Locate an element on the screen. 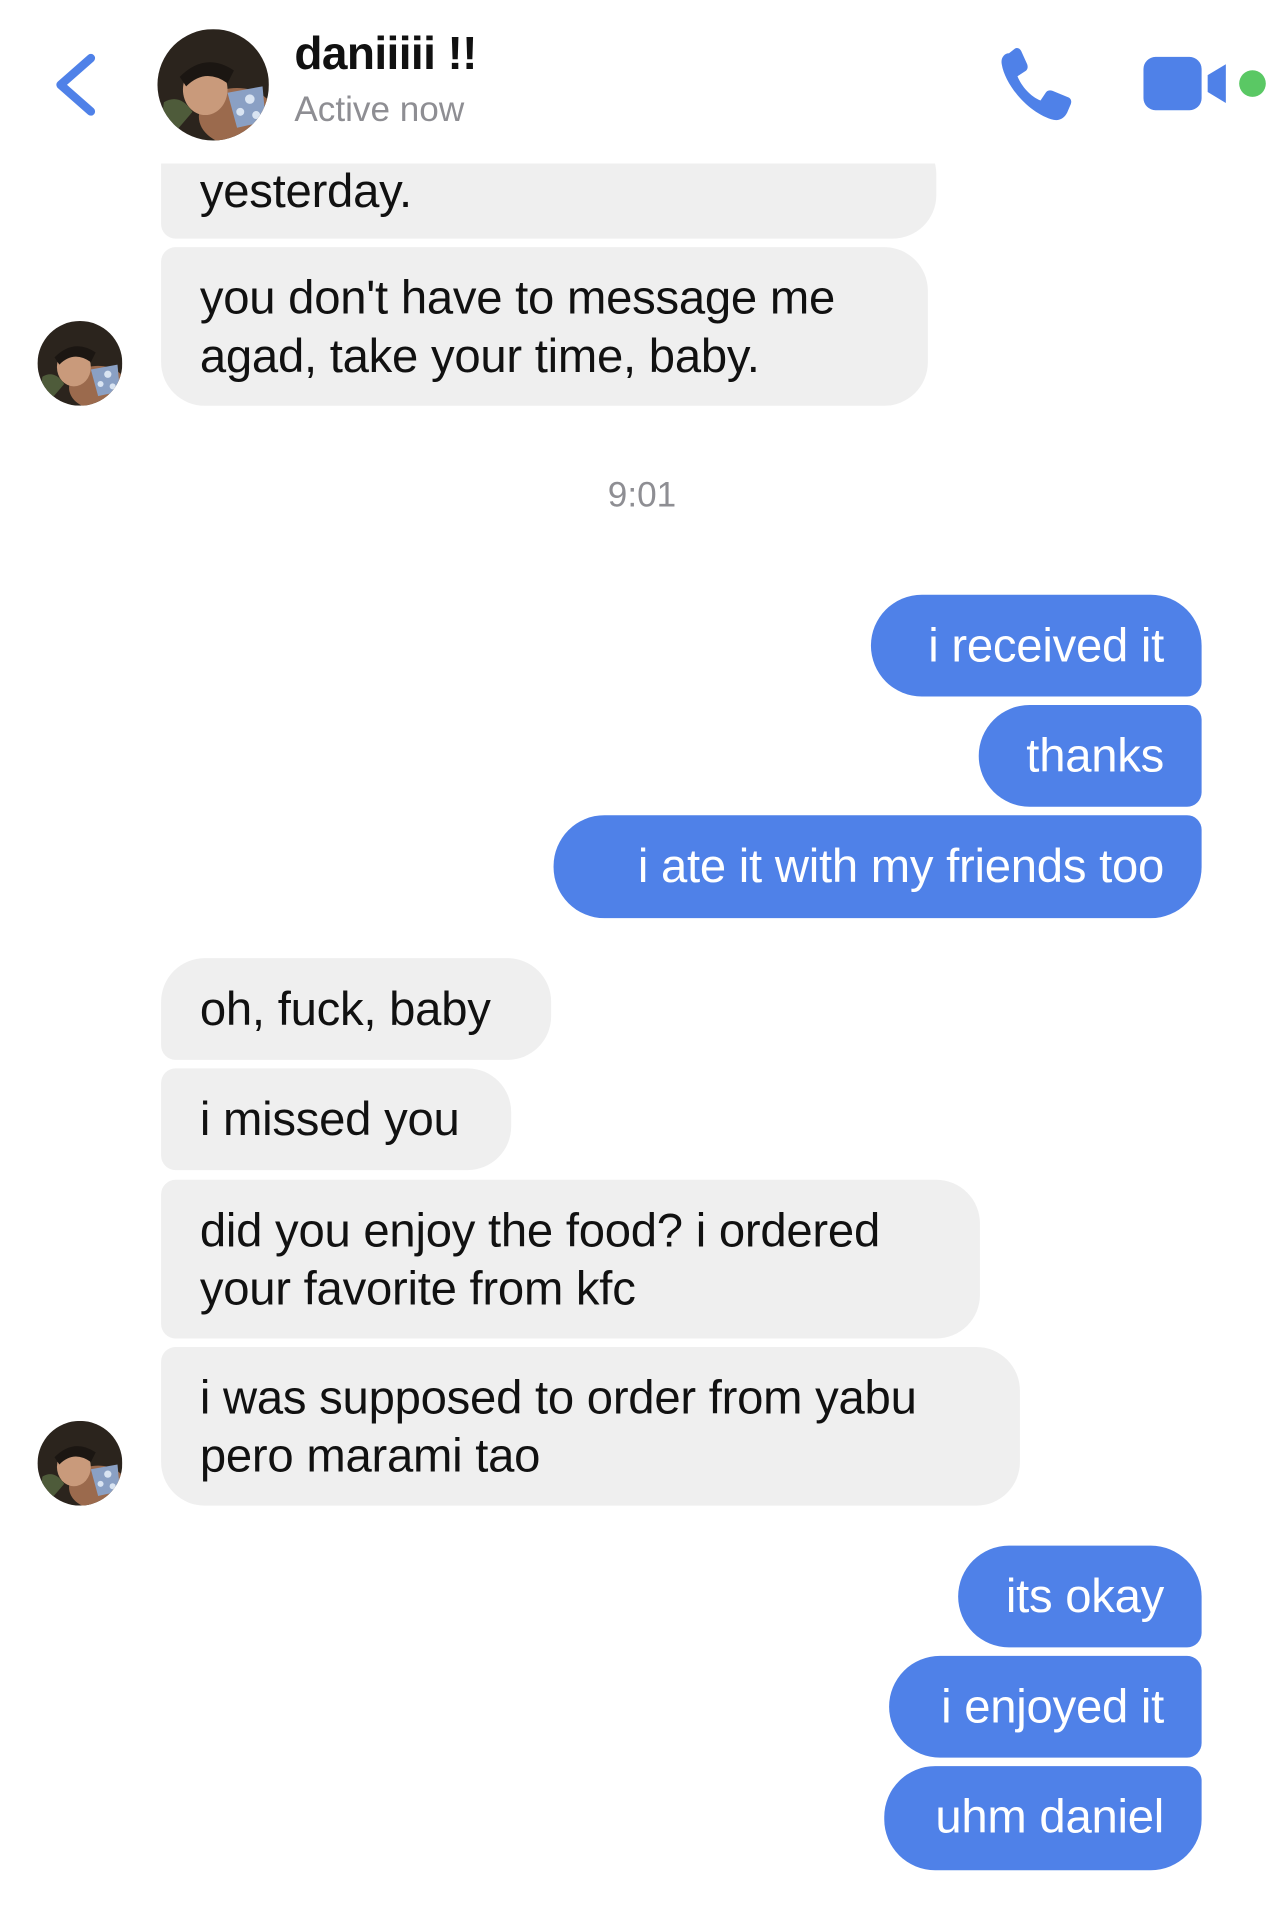 The width and height of the screenshot is (1284, 1911). chevron-left-icon is located at coordinates (76, 84).